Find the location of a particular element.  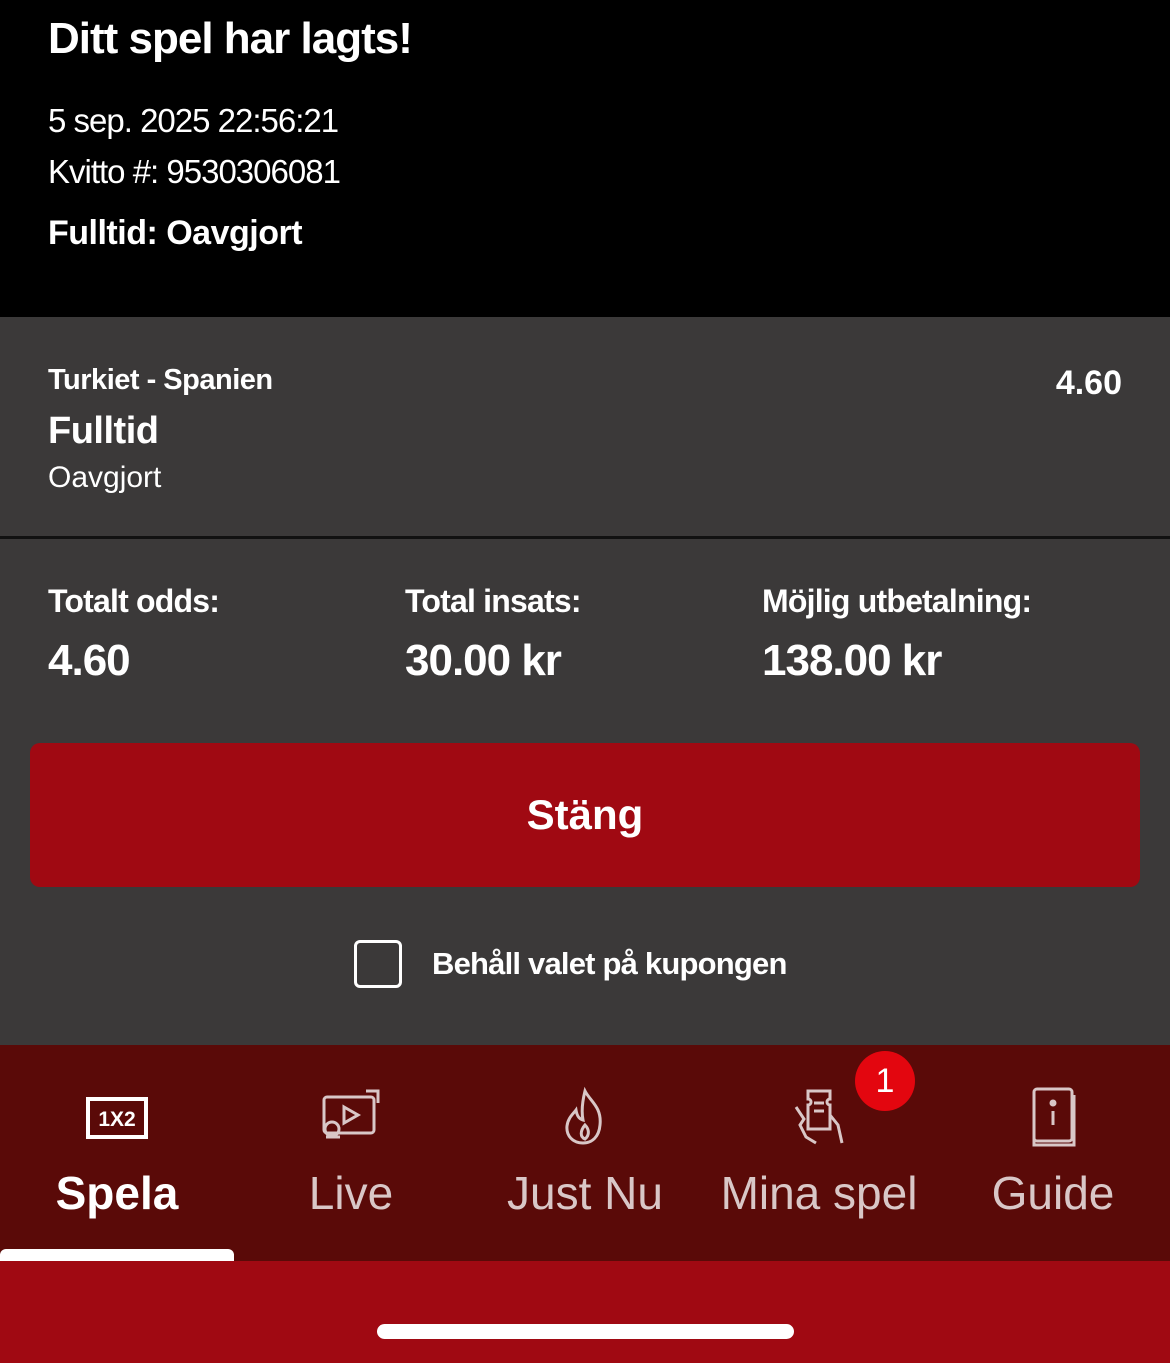

total-odds-label: Totalt odds: is located at coordinates (134, 601).